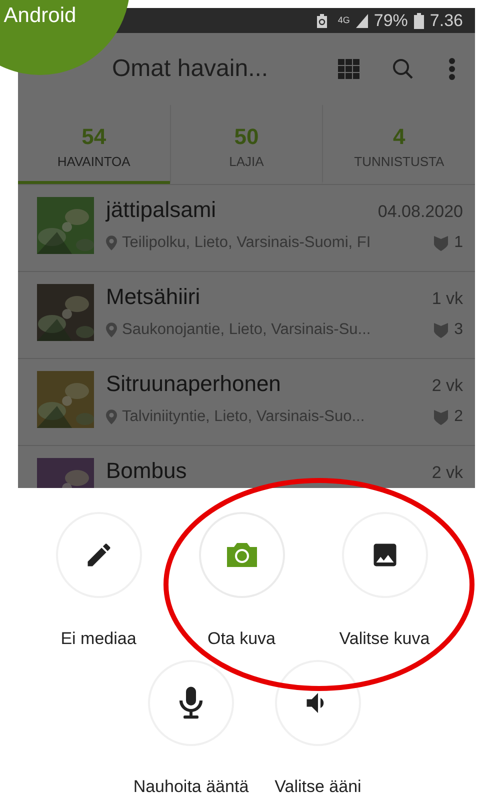 The width and height of the screenshot is (479, 794). What do you see at coordinates (246, 144) in the screenshot?
I see `tab: 50 LAJIA` at bounding box center [246, 144].